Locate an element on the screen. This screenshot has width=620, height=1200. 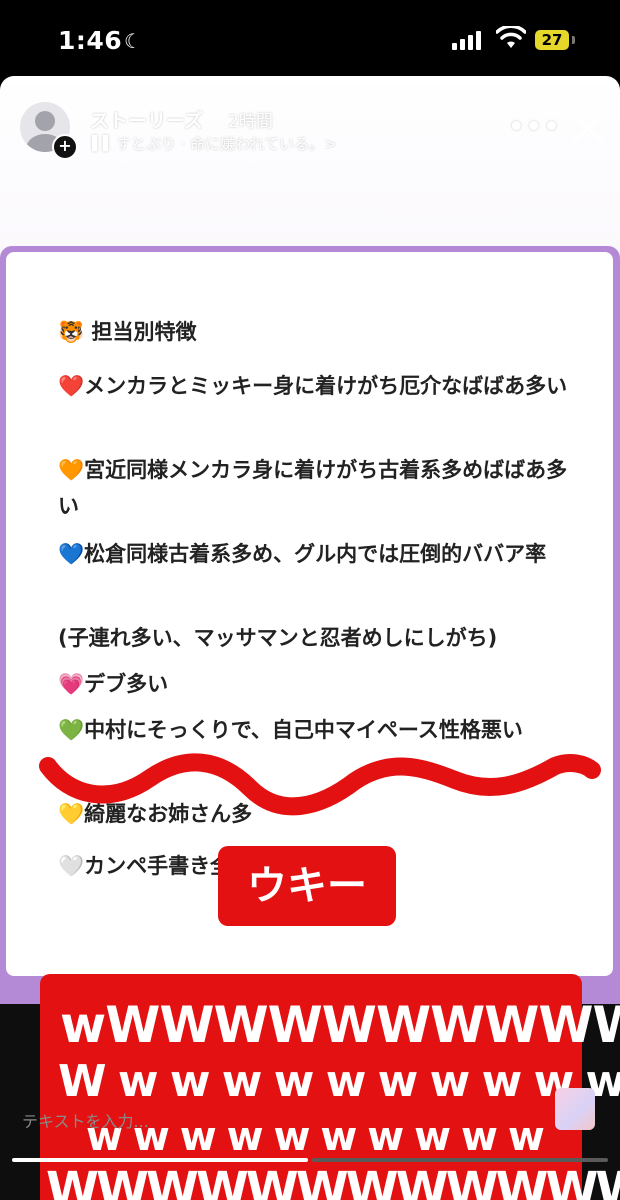
battery-icon: 27 is located at coordinates (552, 40).